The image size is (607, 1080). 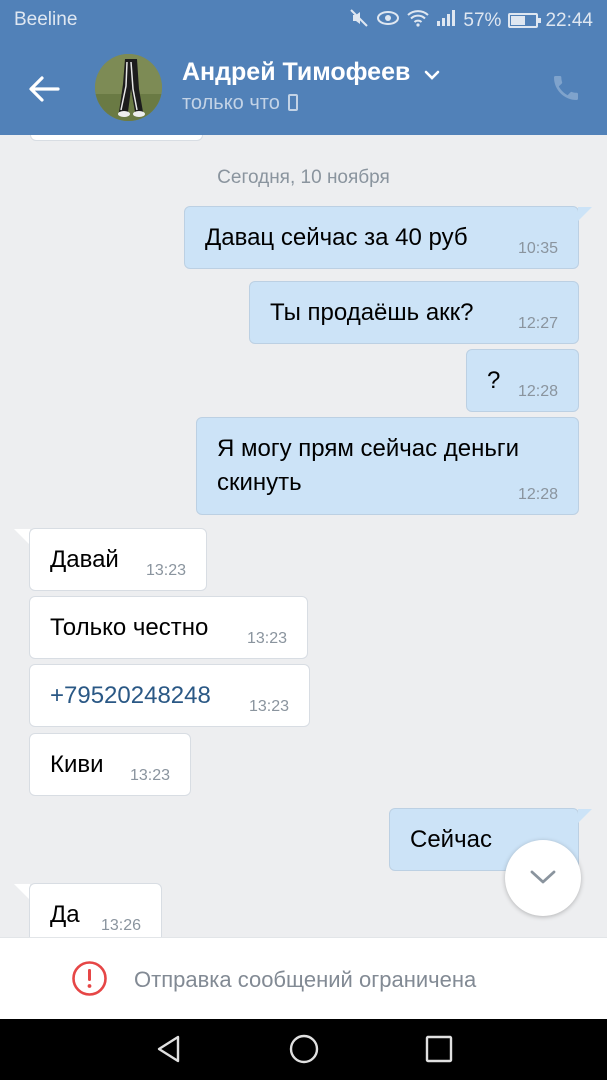 What do you see at coordinates (569, 20) in the screenshot?
I see `clock: 22:44` at bounding box center [569, 20].